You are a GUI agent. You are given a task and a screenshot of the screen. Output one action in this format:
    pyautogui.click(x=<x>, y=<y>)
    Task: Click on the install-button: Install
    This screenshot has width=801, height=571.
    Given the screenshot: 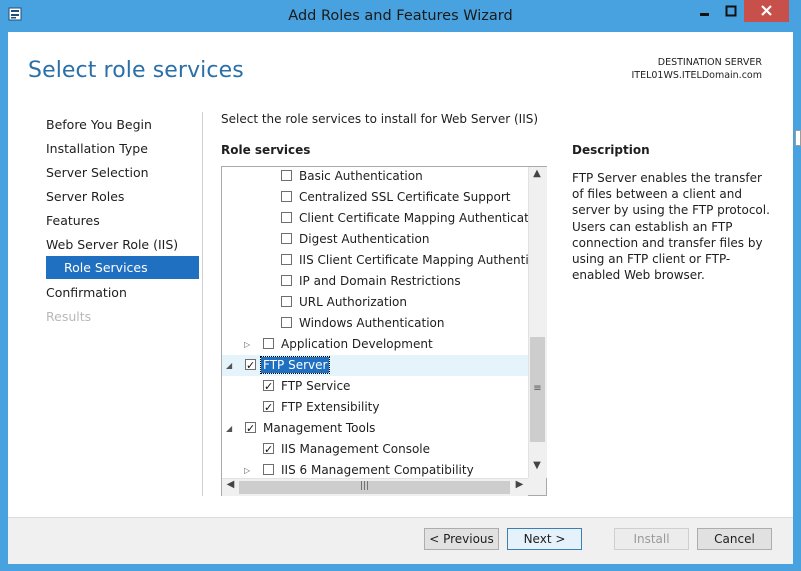 What is the action you would take?
    pyautogui.click(x=651, y=539)
    